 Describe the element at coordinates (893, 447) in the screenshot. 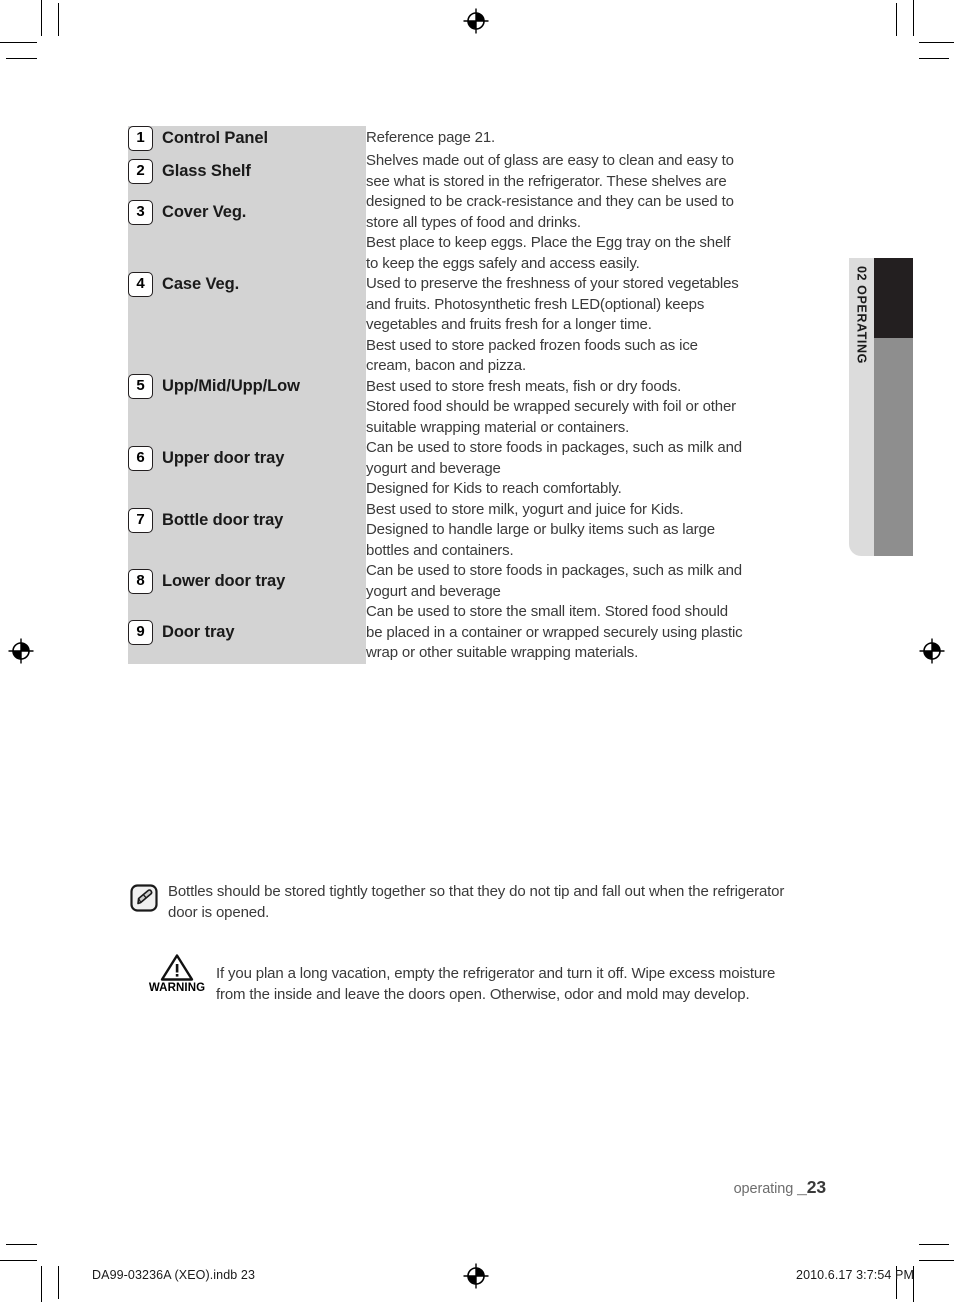

I see `side-tab-mid-band` at that location.